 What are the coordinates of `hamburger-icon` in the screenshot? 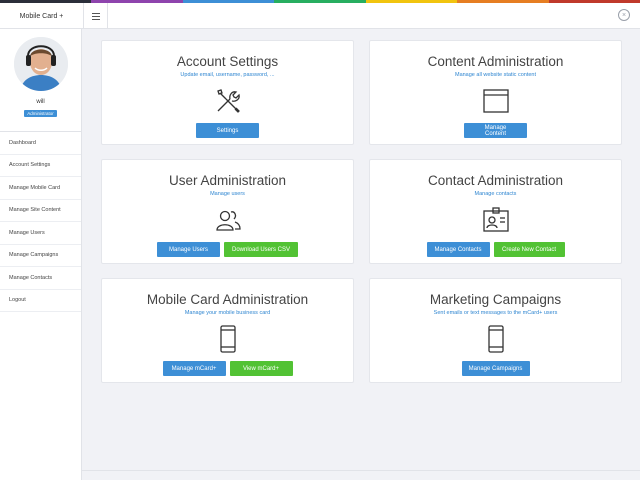 It's located at (96, 16).